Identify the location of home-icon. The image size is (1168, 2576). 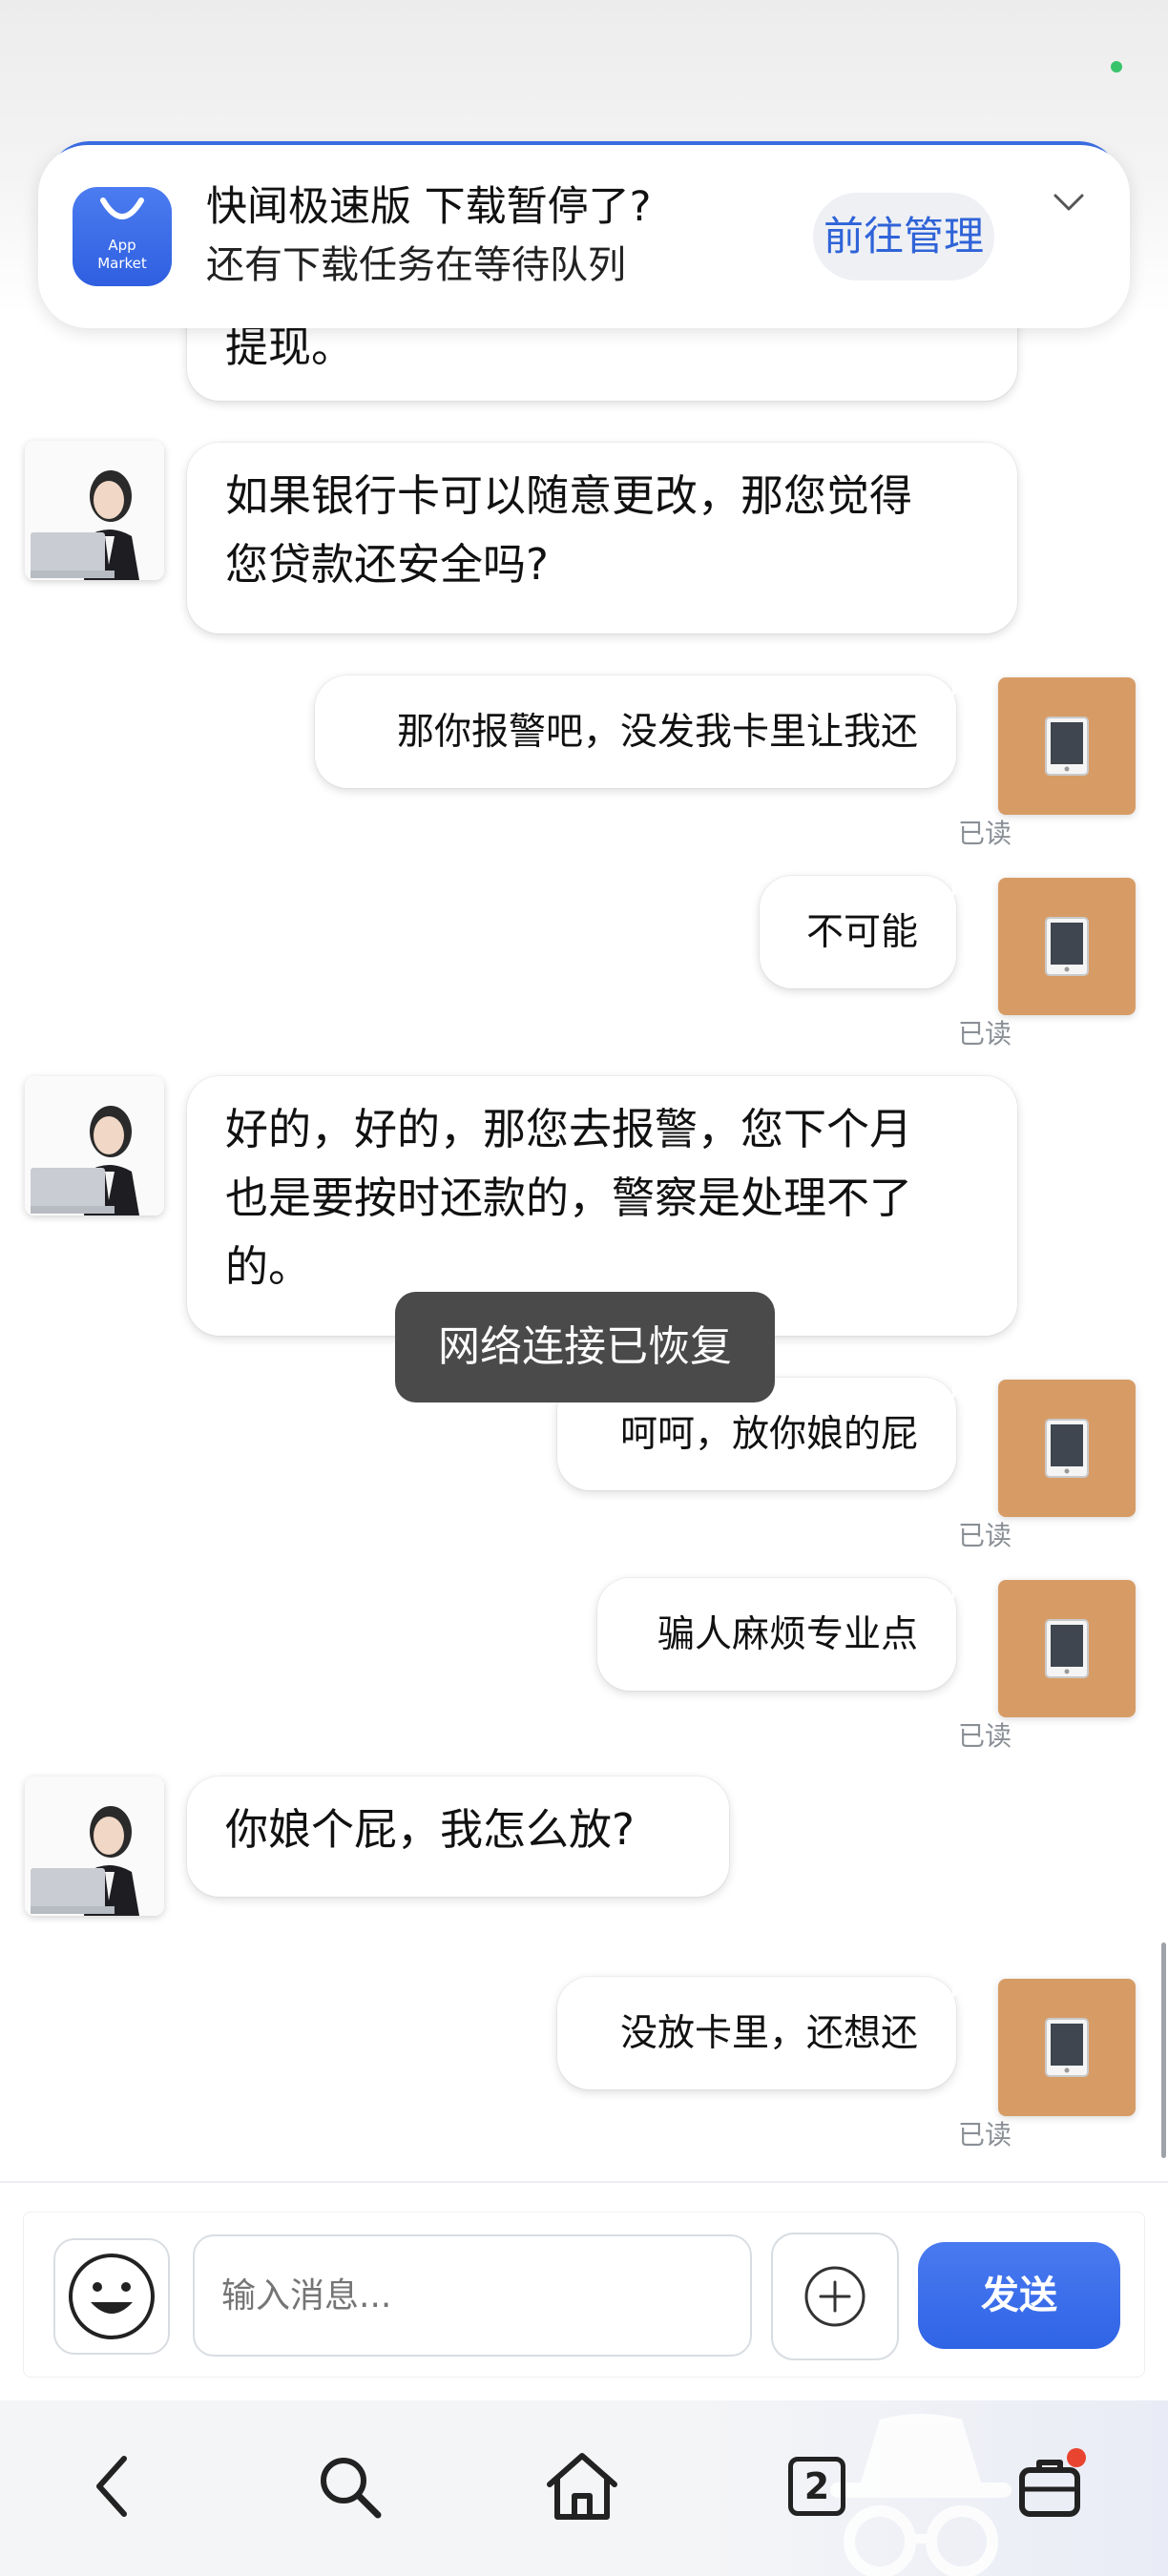
(582, 2486).